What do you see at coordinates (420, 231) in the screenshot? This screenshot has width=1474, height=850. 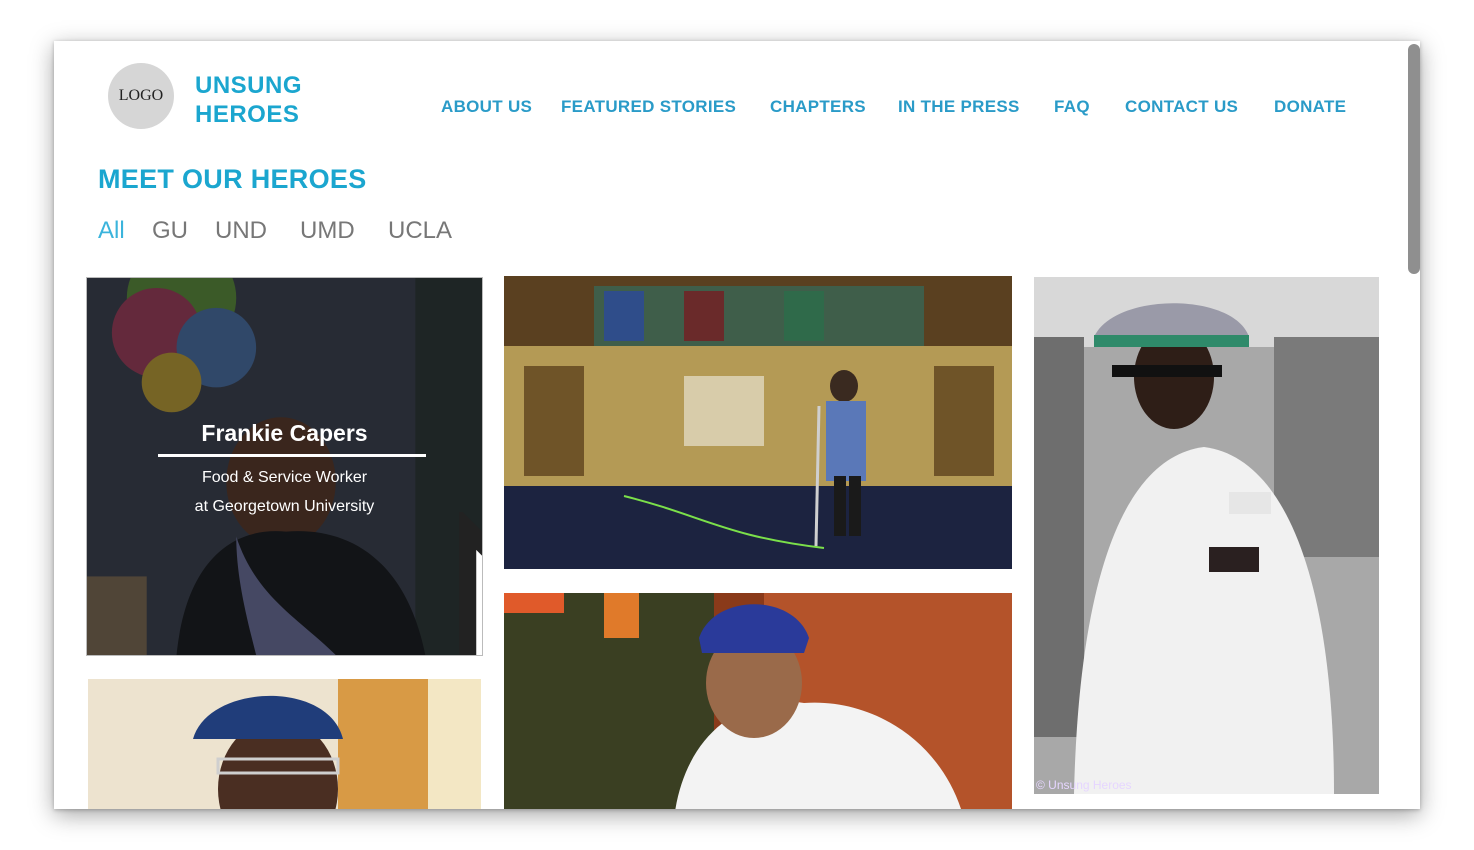 I see `filter-ucla: UCLA` at bounding box center [420, 231].